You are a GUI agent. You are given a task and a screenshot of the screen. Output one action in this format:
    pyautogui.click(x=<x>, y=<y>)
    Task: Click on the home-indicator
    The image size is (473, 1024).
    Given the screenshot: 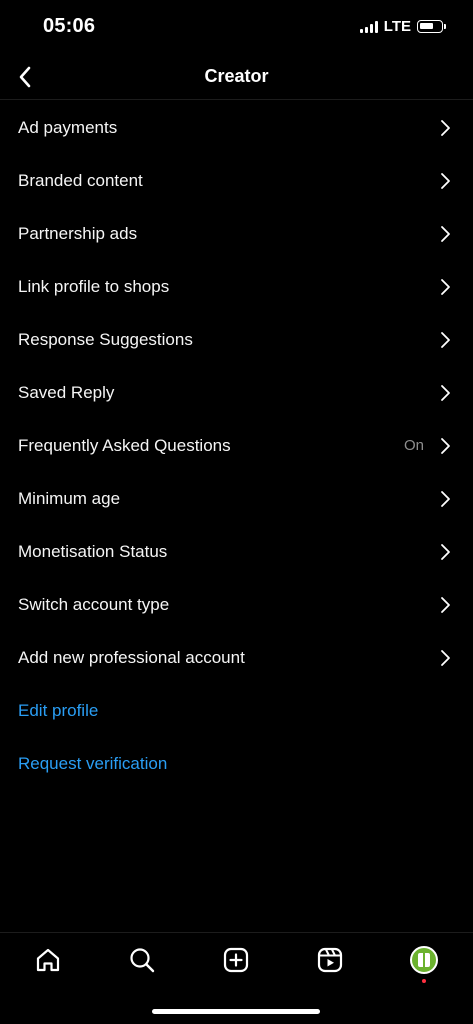 What is the action you would take?
    pyautogui.click(x=236, y=1011)
    